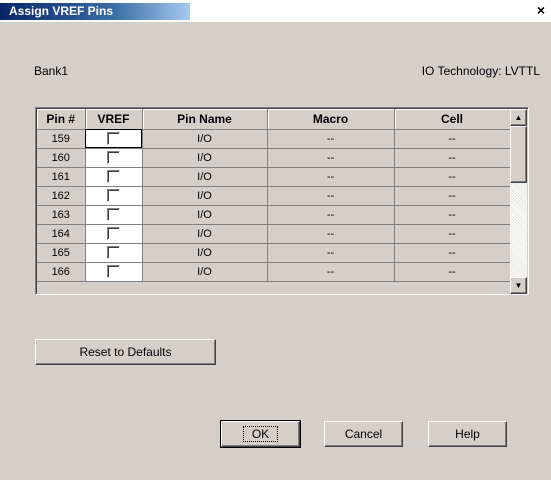 The height and width of the screenshot is (480, 551). What do you see at coordinates (541, 11) in the screenshot?
I see `close-icon: ×` at bounding box center [541, 11].